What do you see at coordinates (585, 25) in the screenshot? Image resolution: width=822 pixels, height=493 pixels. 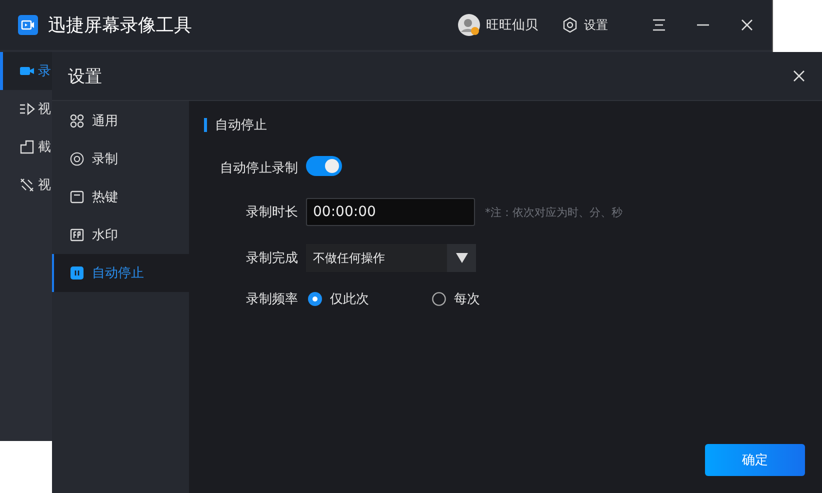 I see `settings-button: 设置` at bounding box center [585, 25].